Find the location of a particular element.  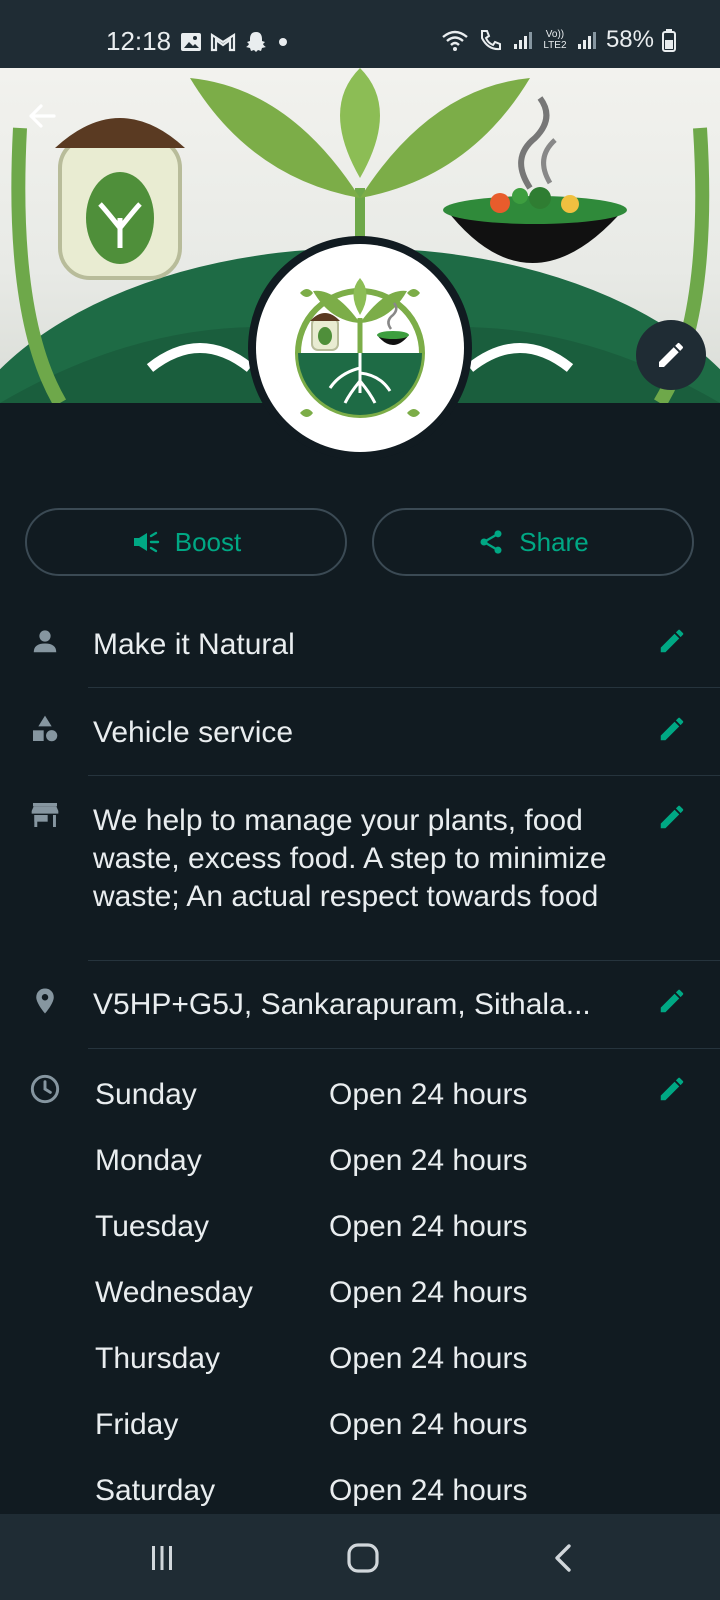

share-label: Share is located at coordinates (554, 541).